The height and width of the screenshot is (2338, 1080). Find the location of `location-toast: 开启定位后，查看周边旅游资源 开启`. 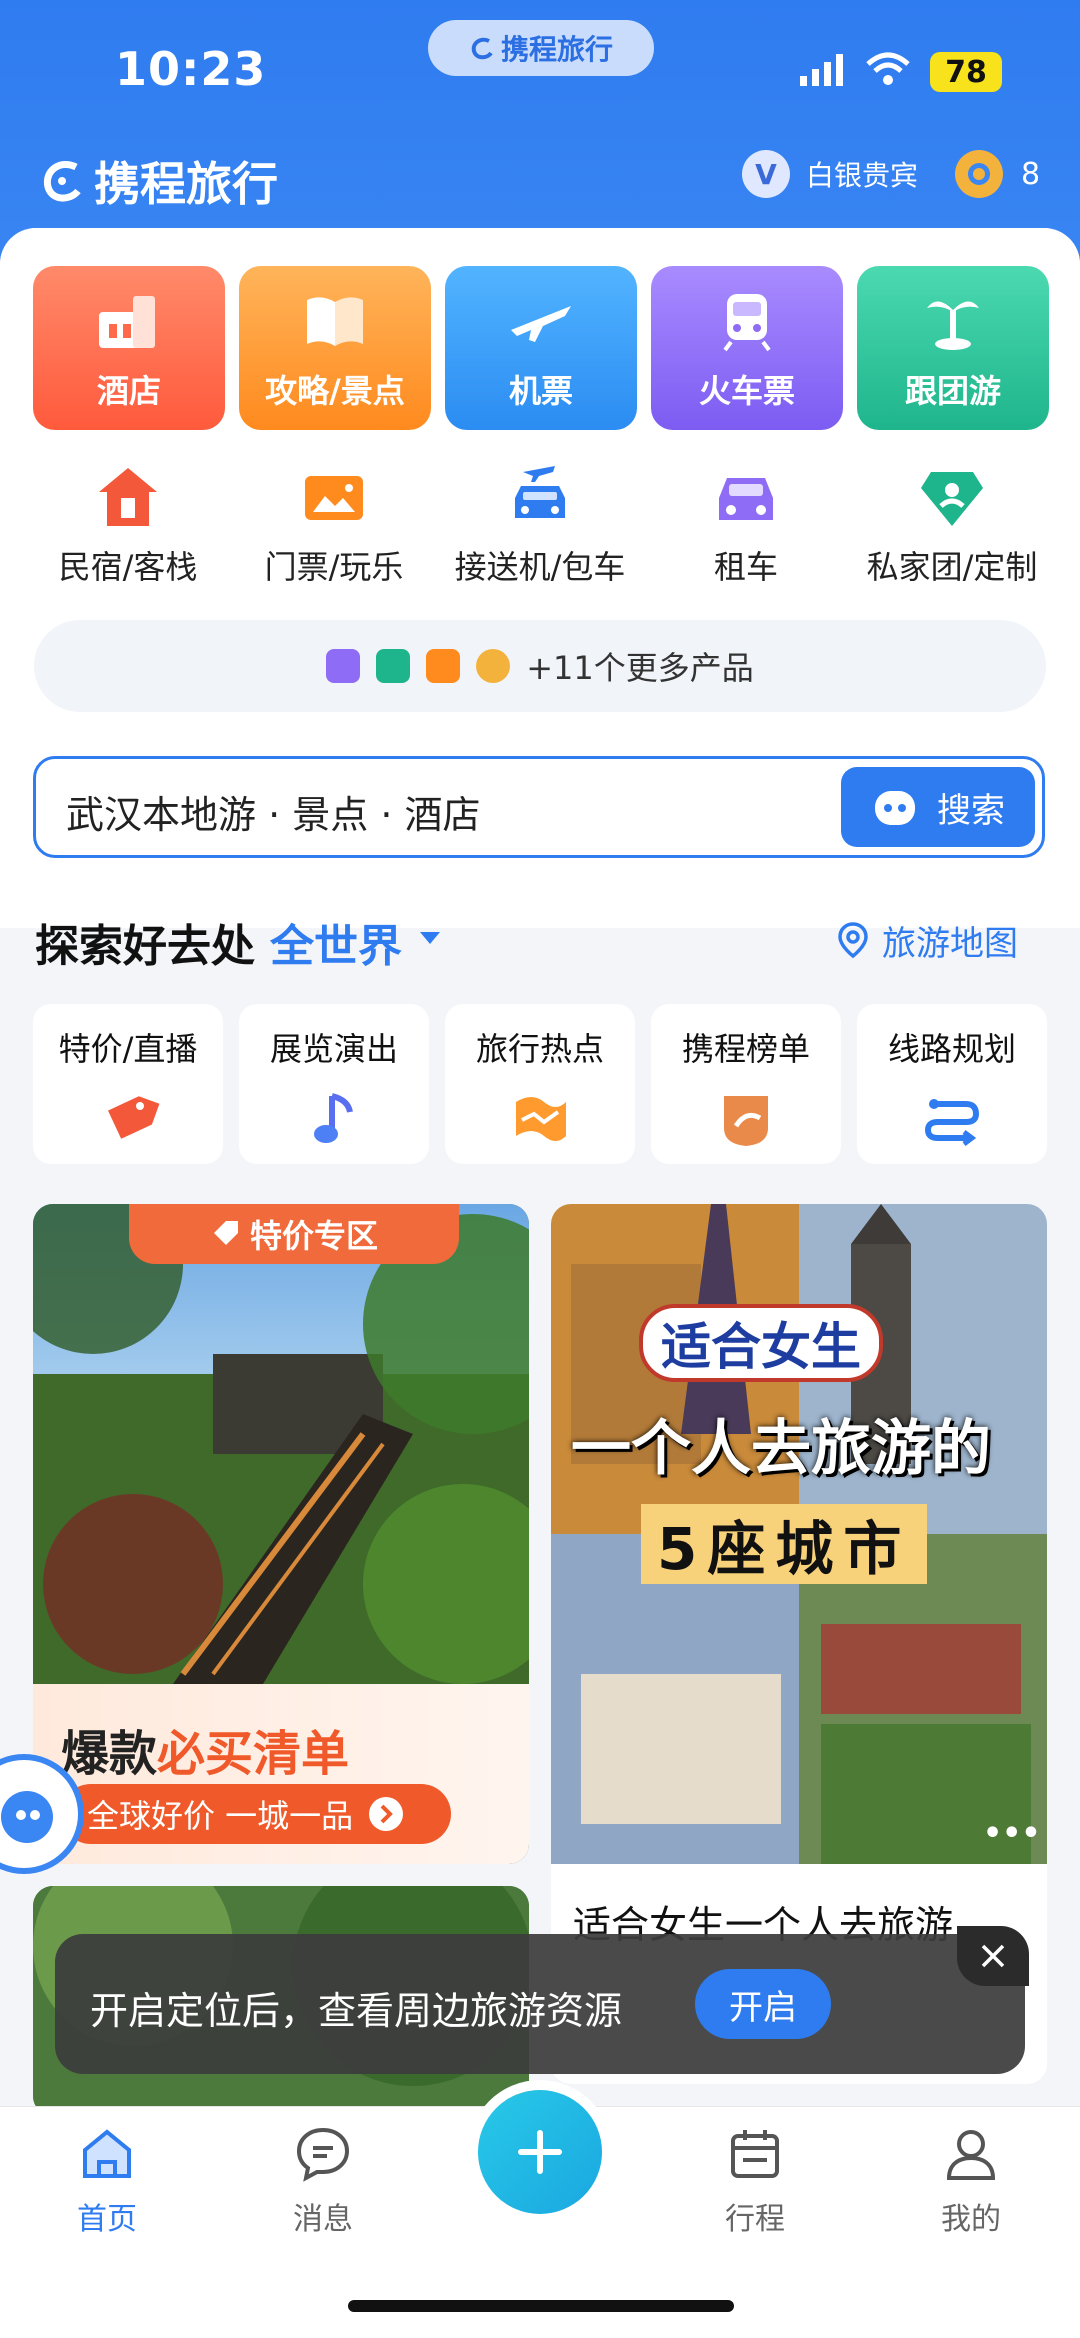

location-toast: 开启定位后，查看周边旅游资源 开启 is located at coordinates (542, 2000).